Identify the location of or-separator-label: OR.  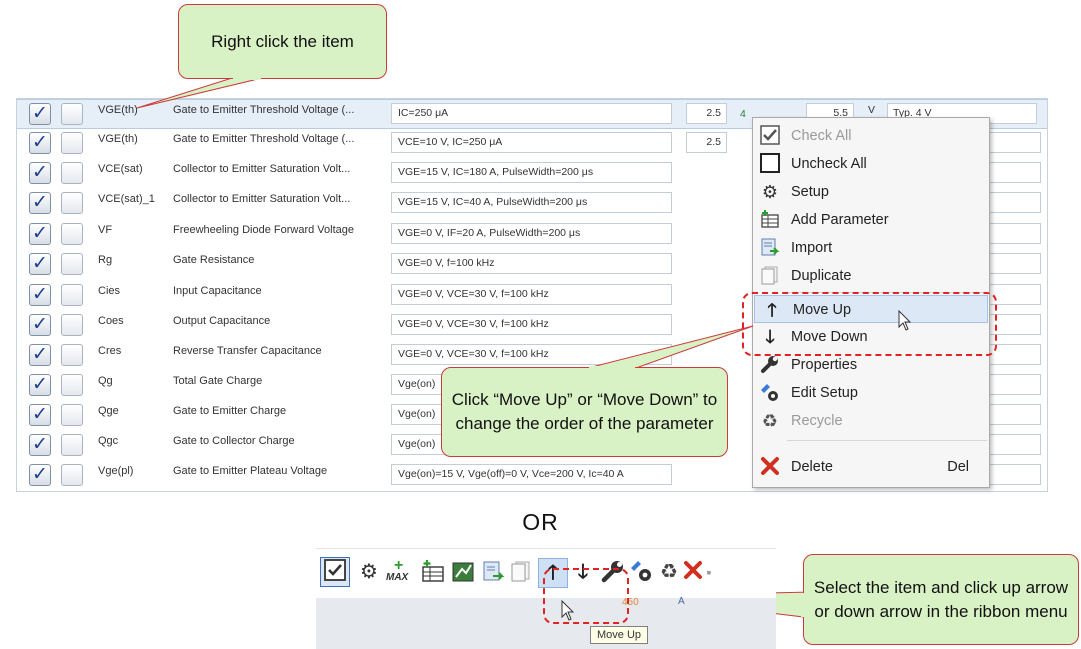
(540, 522).